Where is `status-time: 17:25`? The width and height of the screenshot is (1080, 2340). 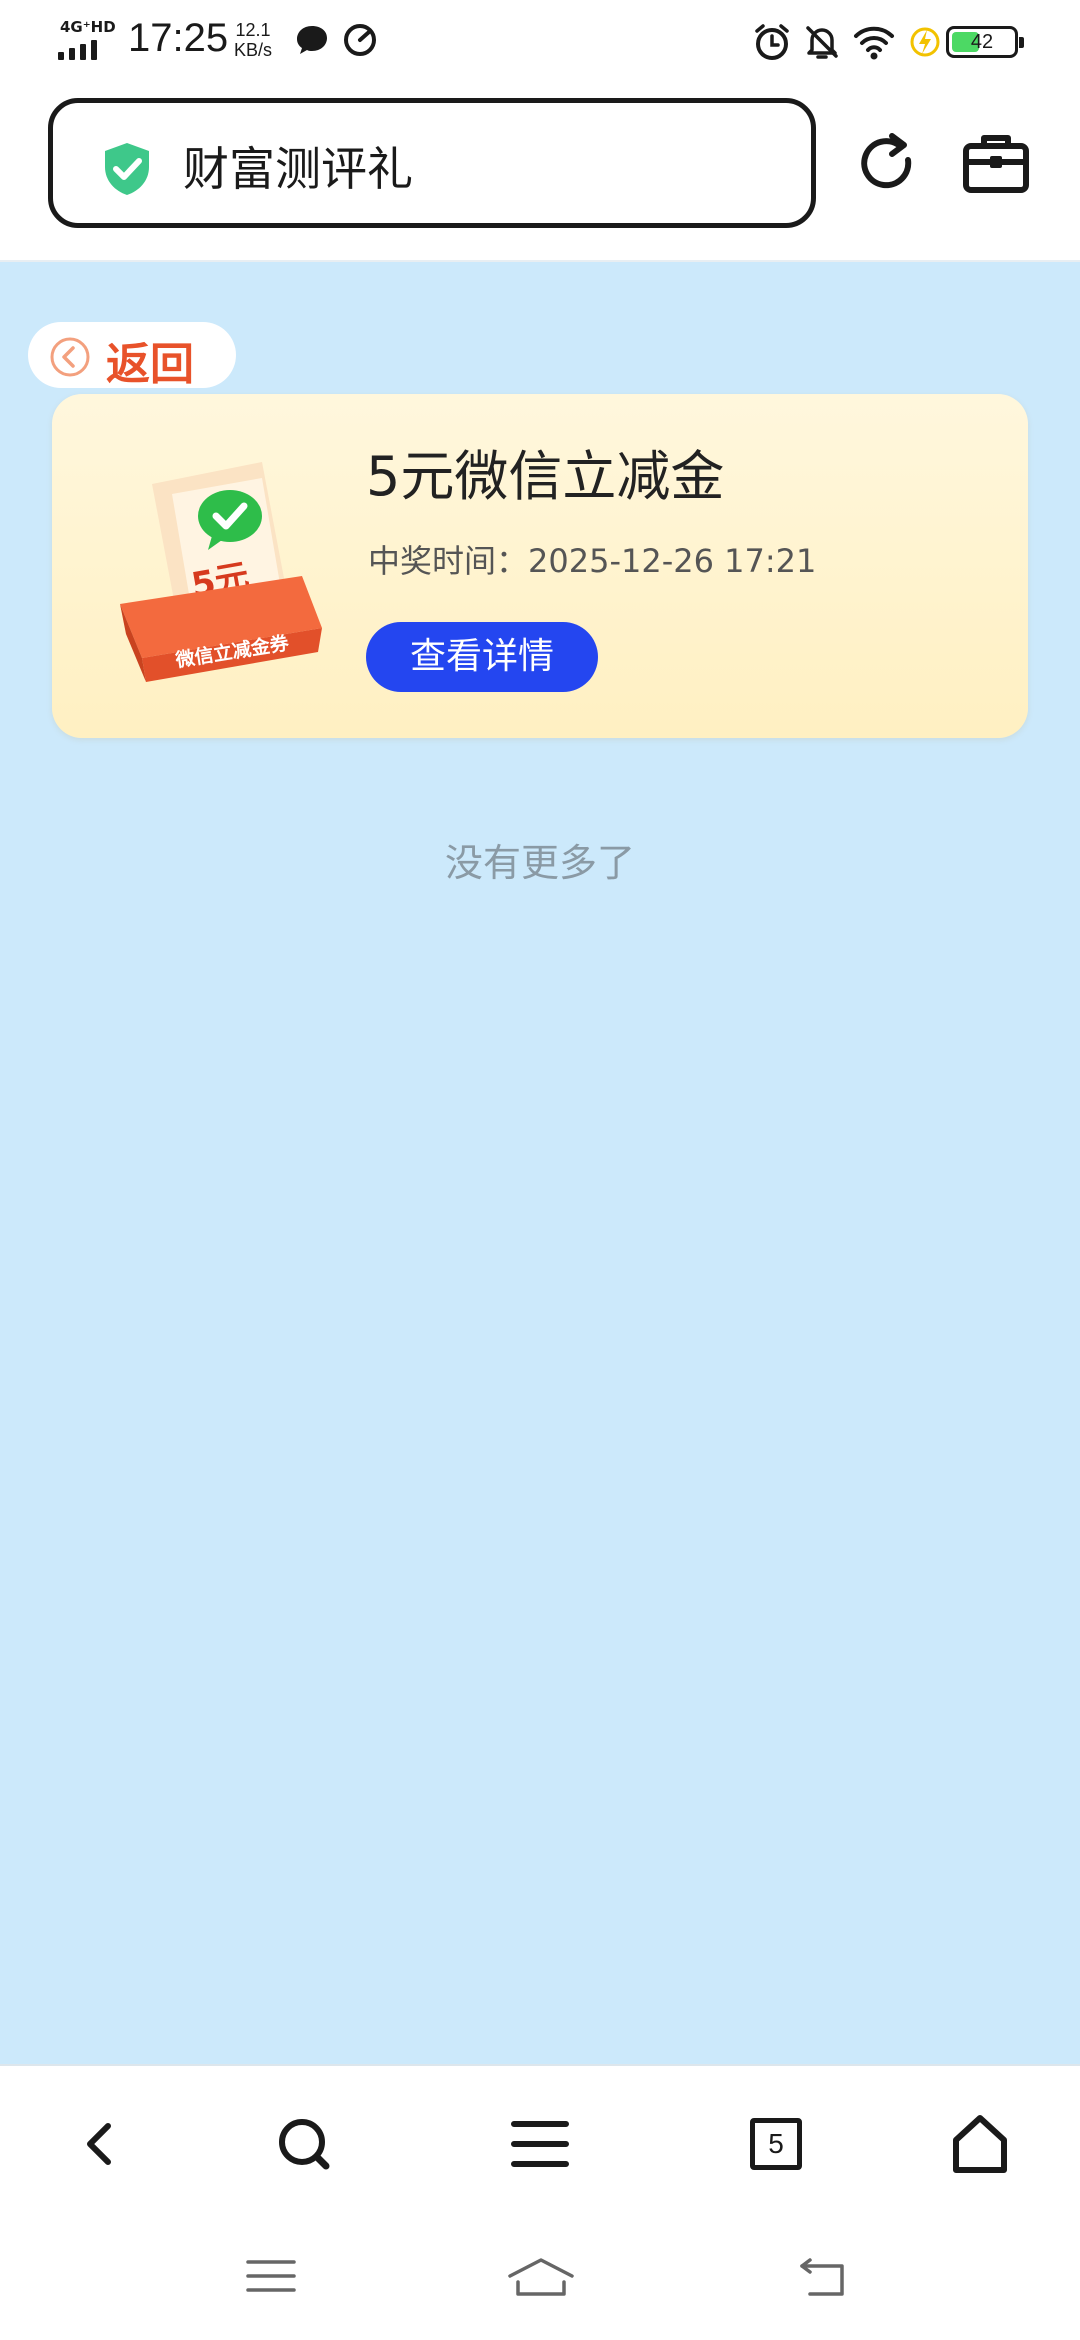
status-time: 17:25 is located at coordinates (178, 38).